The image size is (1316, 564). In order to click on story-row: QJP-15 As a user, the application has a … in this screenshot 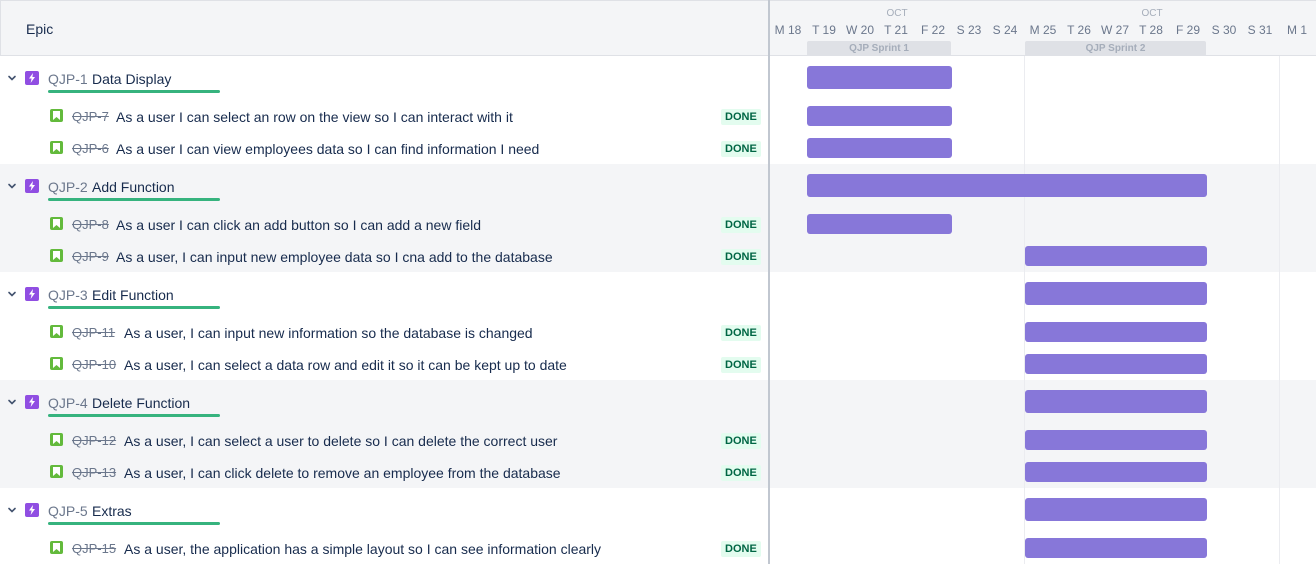, I will do `click(384, 548)`.